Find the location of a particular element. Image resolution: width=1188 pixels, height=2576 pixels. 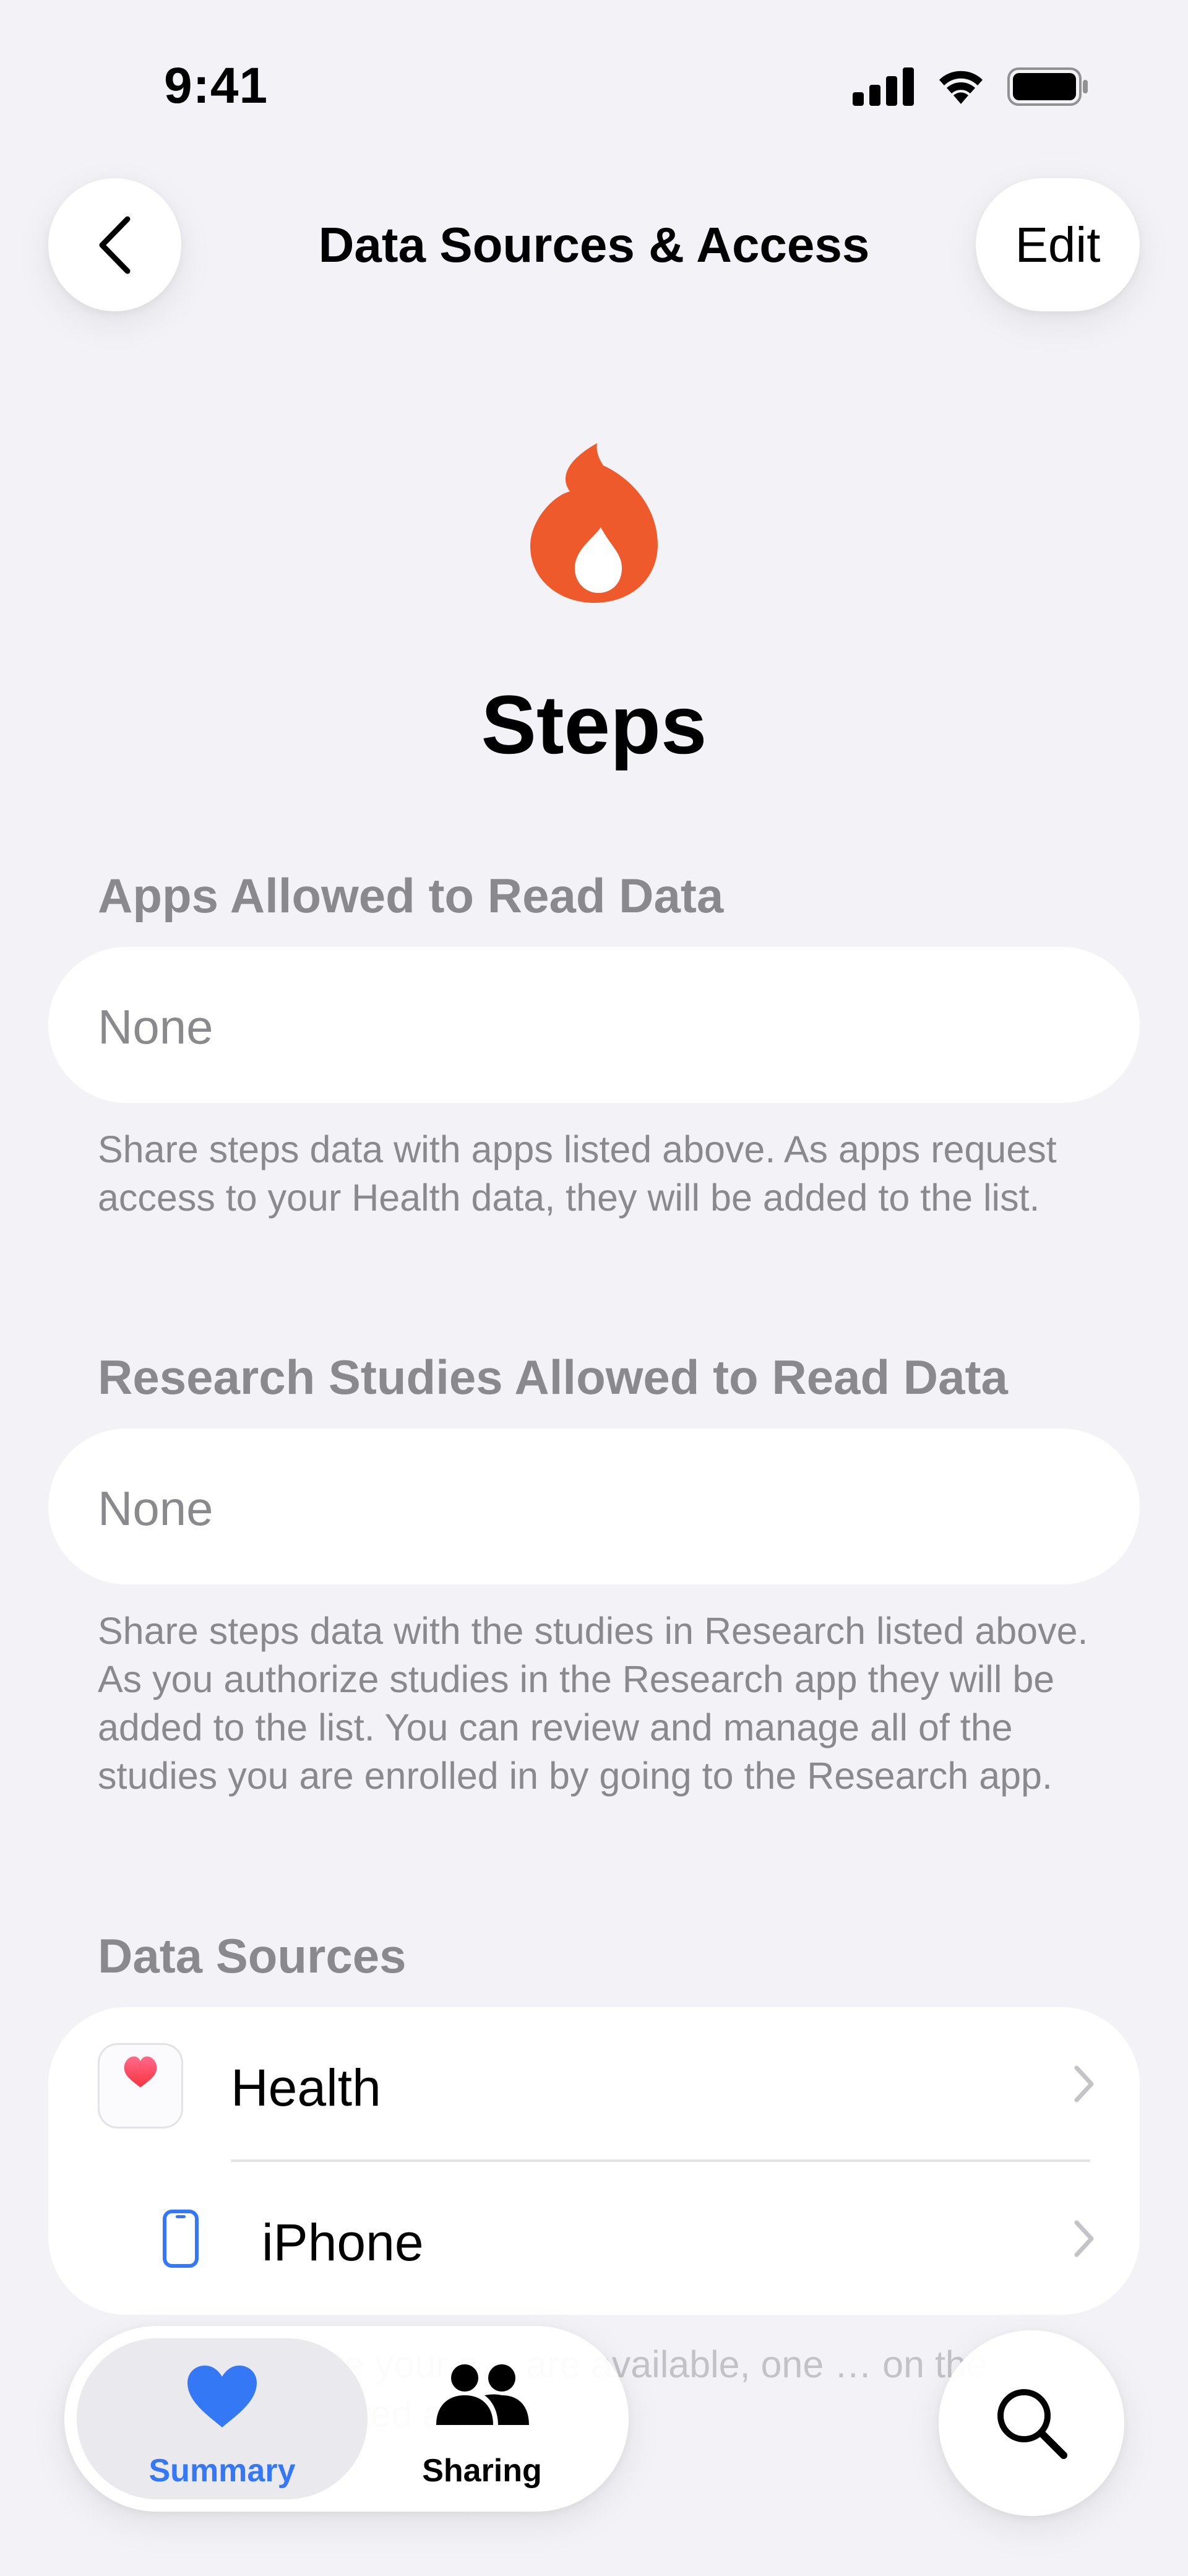

search-icon is located at coordinates (1032, 2424).